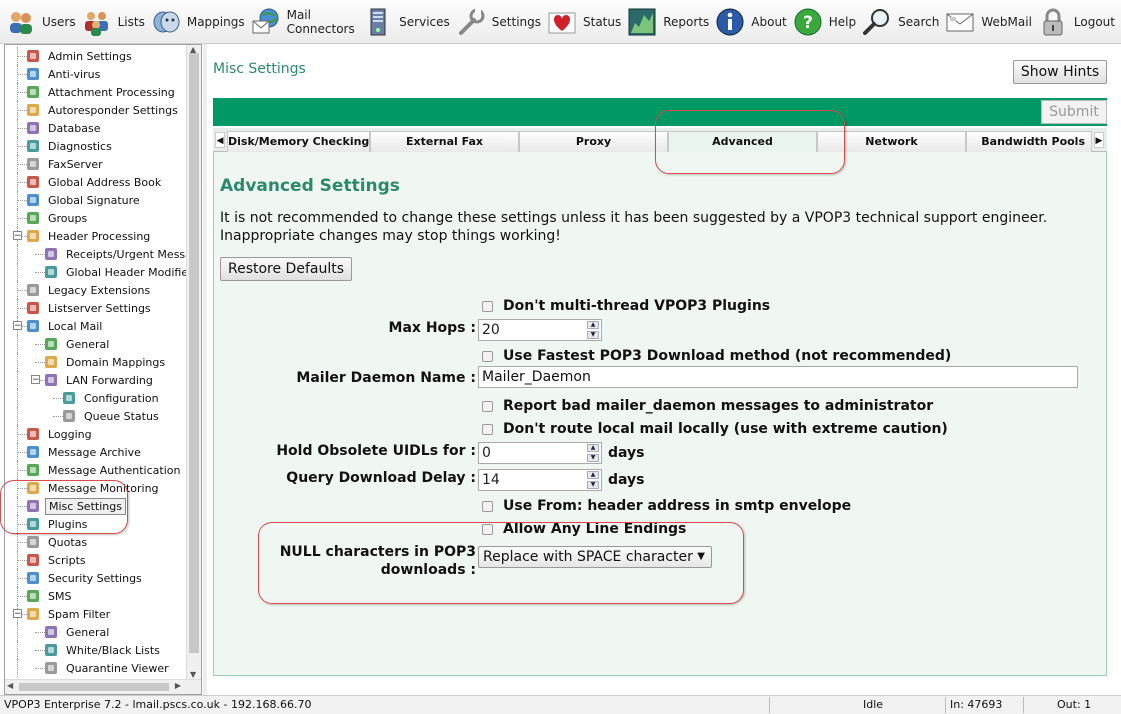 The image size is (1121, 714). What do you see at coordinates (286, 269) in the screenshot?
I see `restore-defaults-button: Restore Defaults` at bounding box center [286, 269].